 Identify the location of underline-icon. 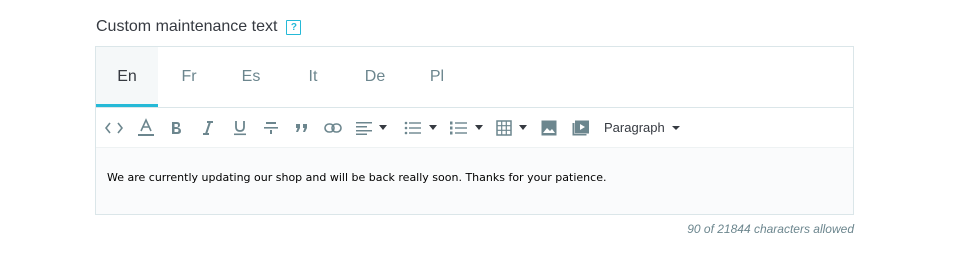
(240, 128).